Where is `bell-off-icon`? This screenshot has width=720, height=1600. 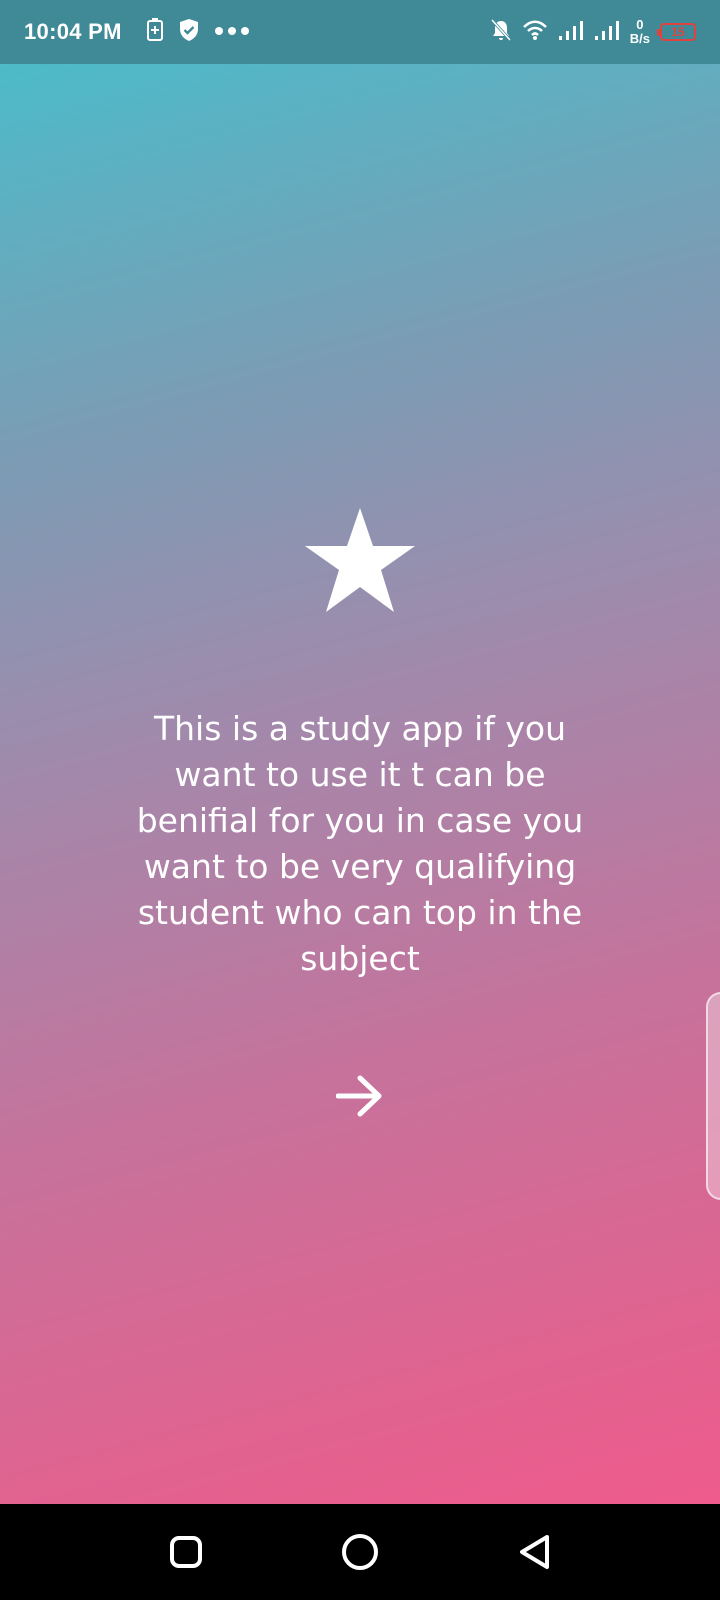
bell-off-icon is located at coordinates (501, 32).